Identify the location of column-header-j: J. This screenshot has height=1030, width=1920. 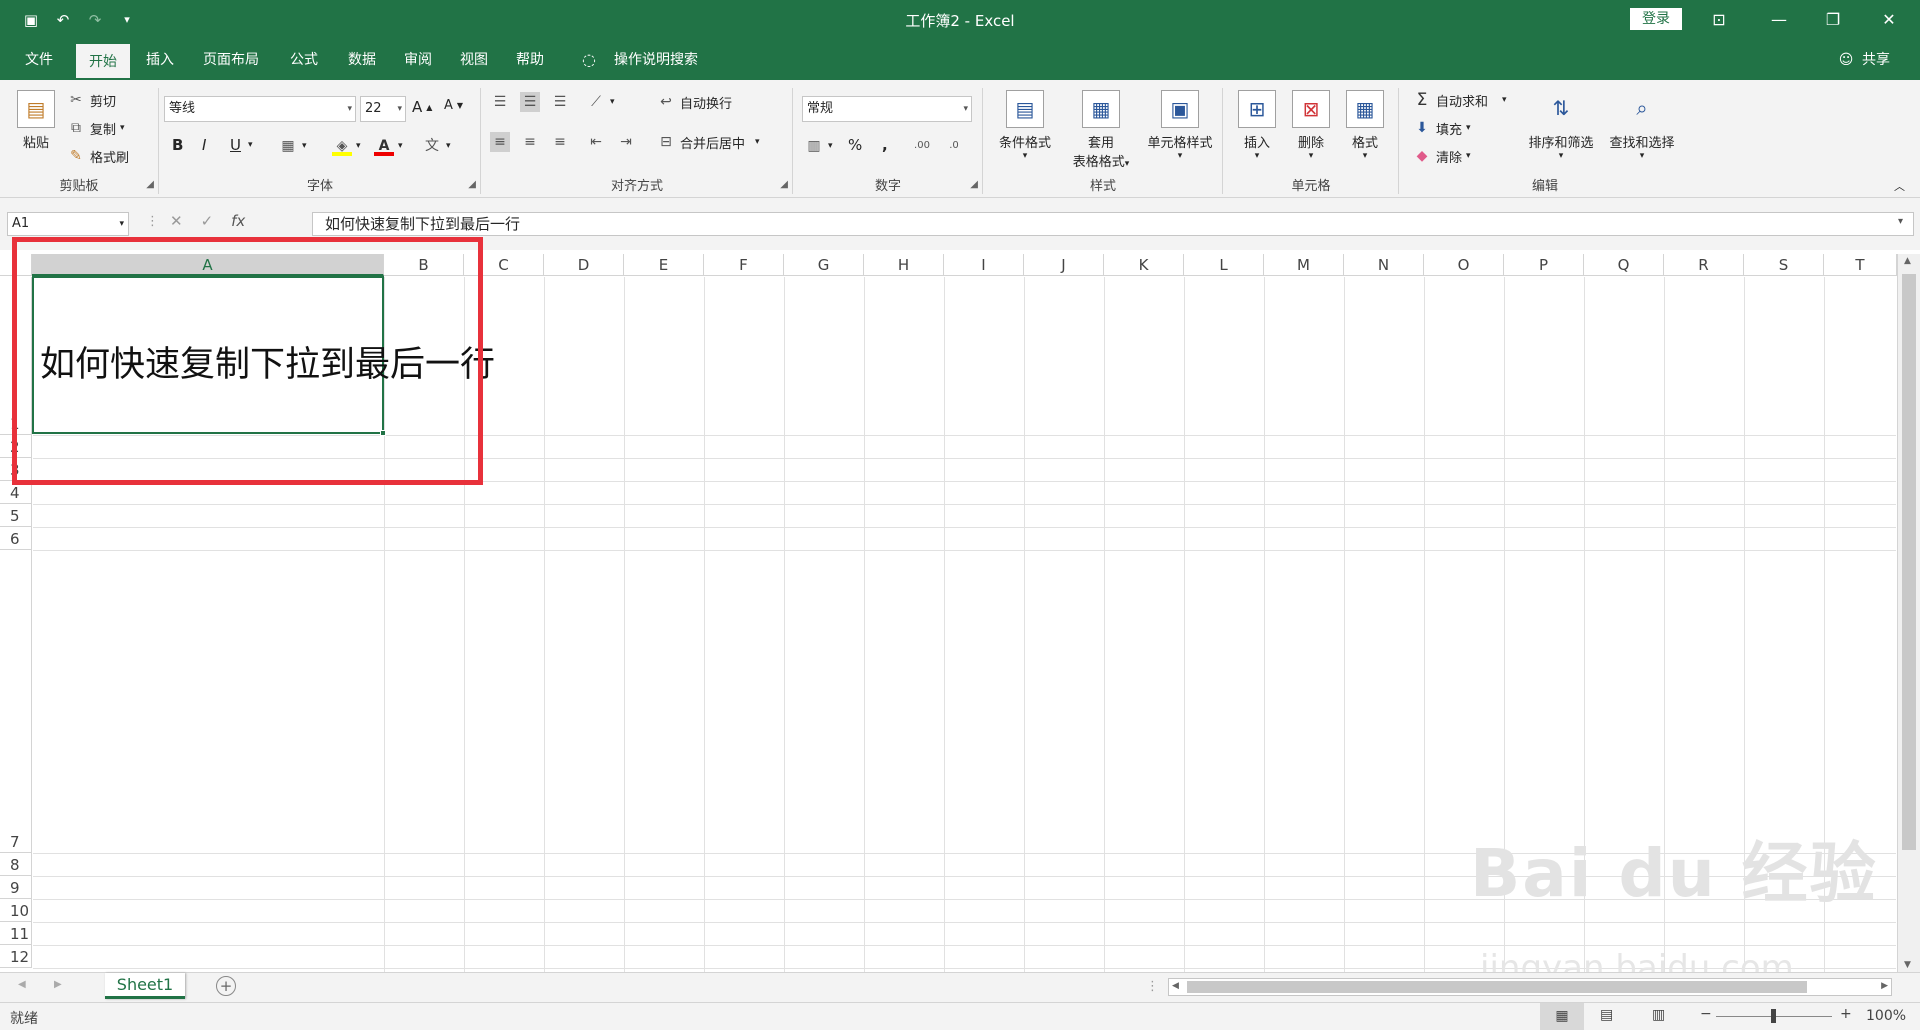
(1064, 265).